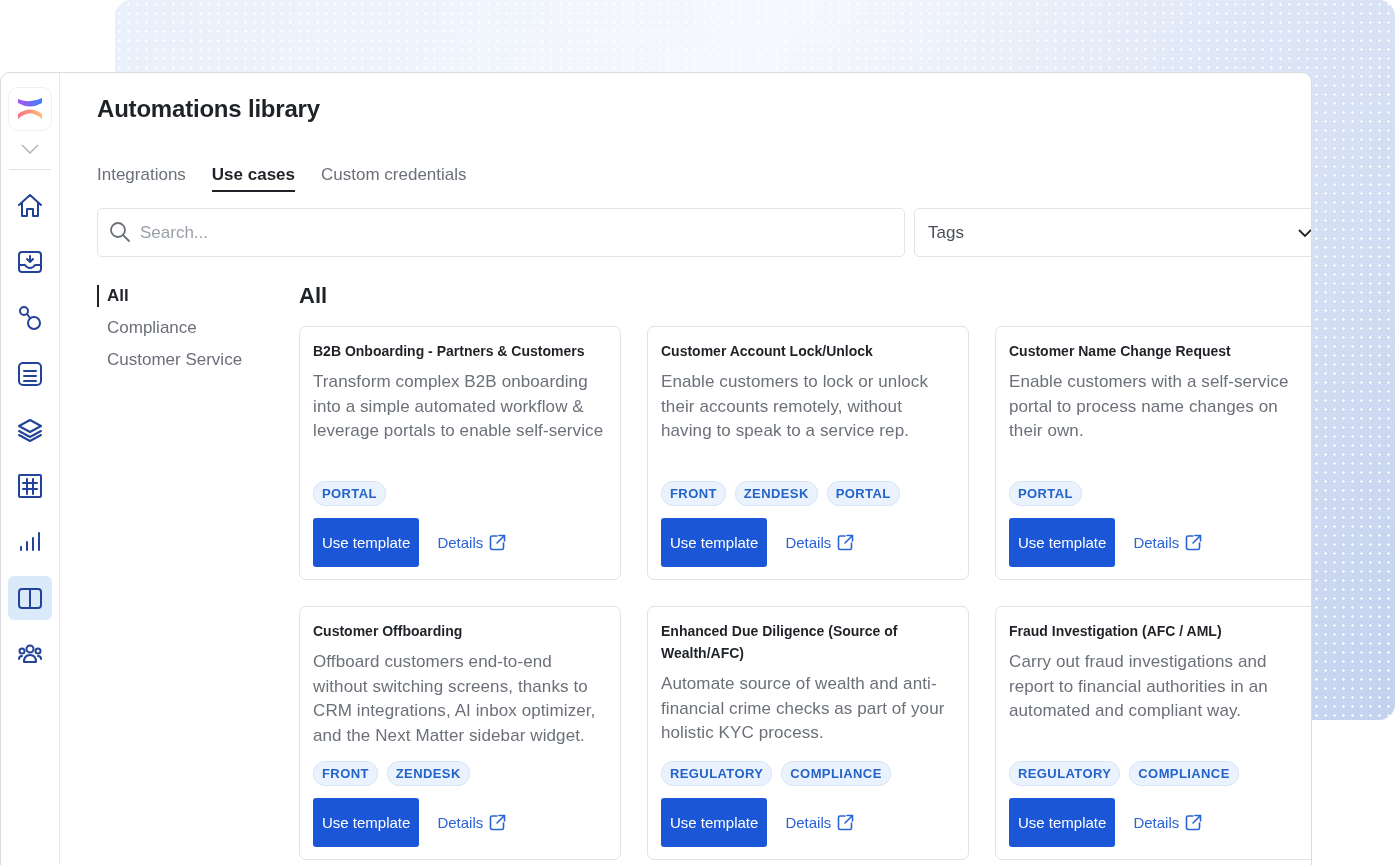 This screenshot has height=865, width=1395. What do you see at coordinates (30, 318) in the screenshot?
I see `nodes-icon` at bounding box center [30, 318].